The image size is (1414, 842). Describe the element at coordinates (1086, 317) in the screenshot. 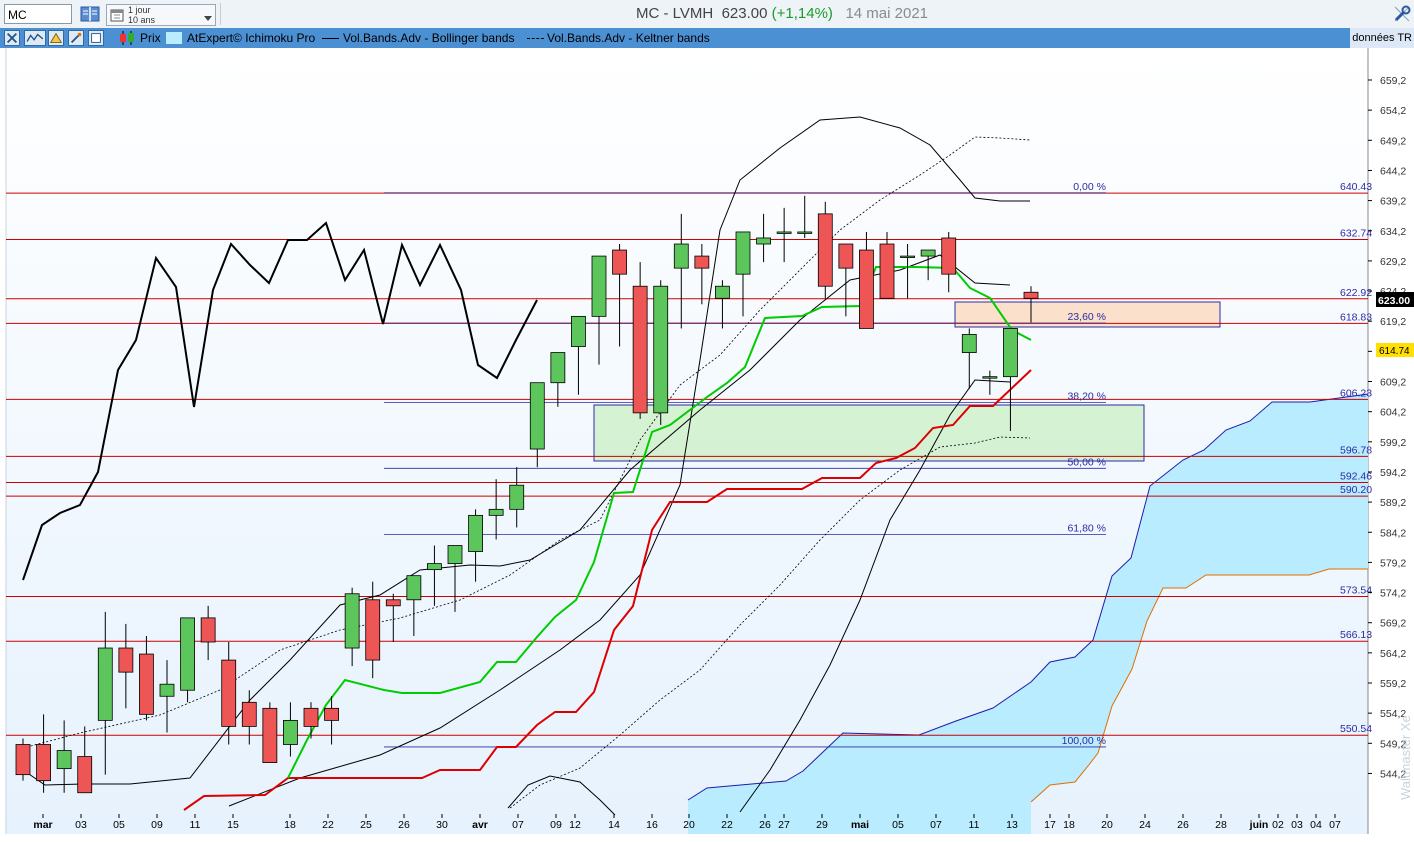

I see `fibonacci-label: 23,60 %` at that location.